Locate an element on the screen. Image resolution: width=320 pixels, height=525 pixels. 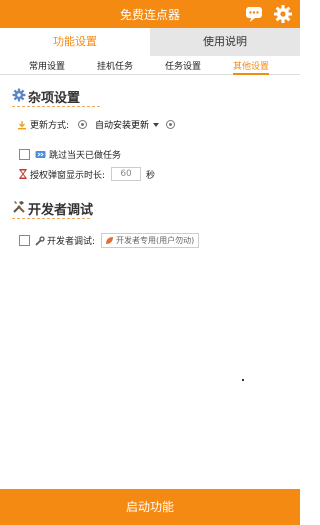
misc-section-title: 杂项设置 is located at coordinates (54, 98).